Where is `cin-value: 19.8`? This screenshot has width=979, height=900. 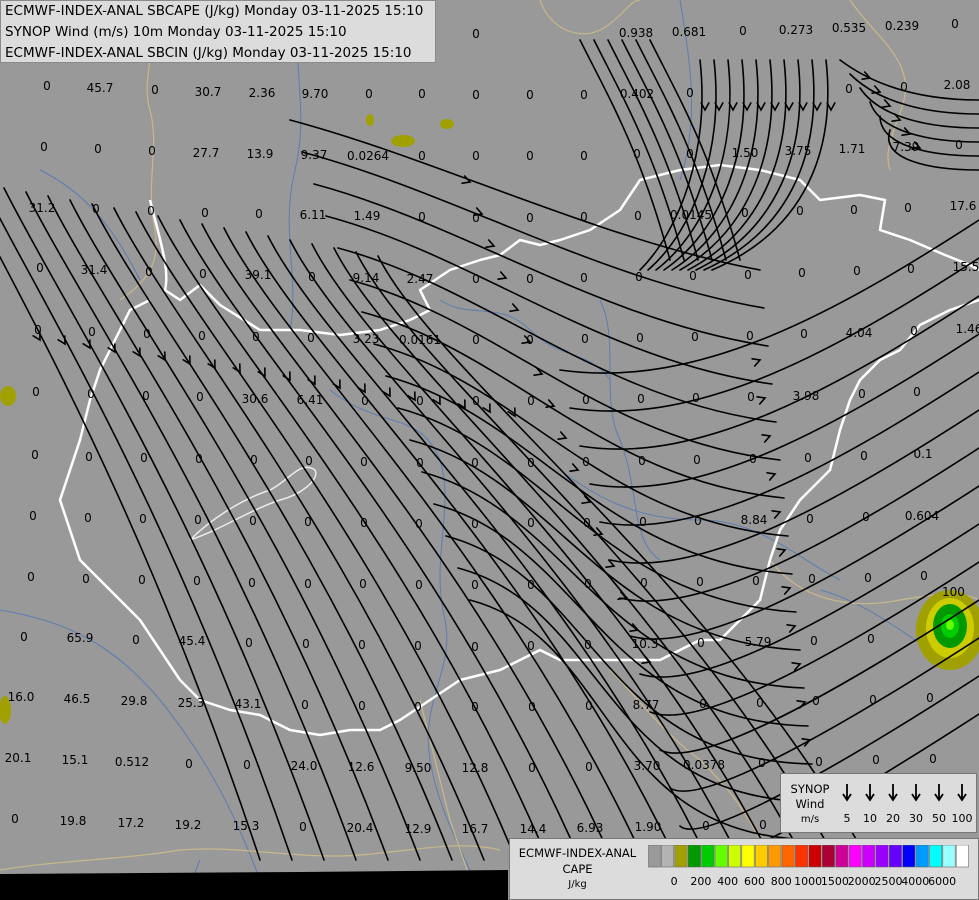
cin-value: 19.8 is located at coordinates (73, 821).